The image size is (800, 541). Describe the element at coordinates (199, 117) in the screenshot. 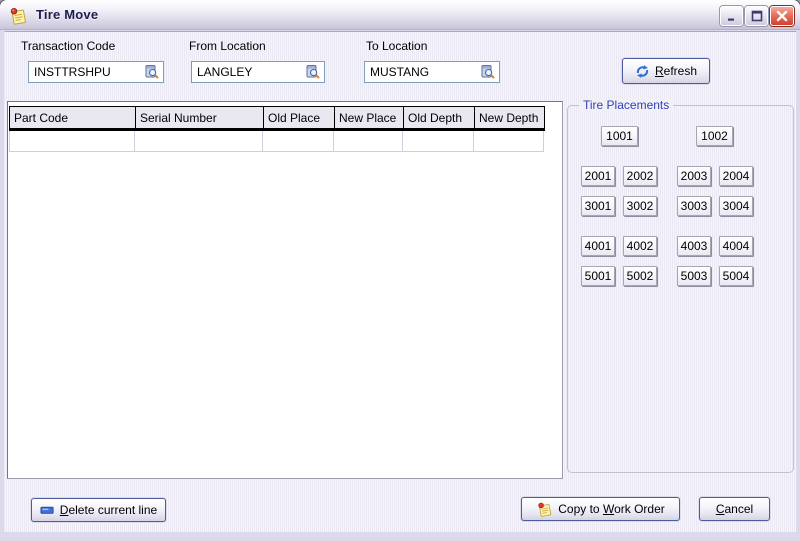

I see `column-header-serial-number: Serial Number` at that location.